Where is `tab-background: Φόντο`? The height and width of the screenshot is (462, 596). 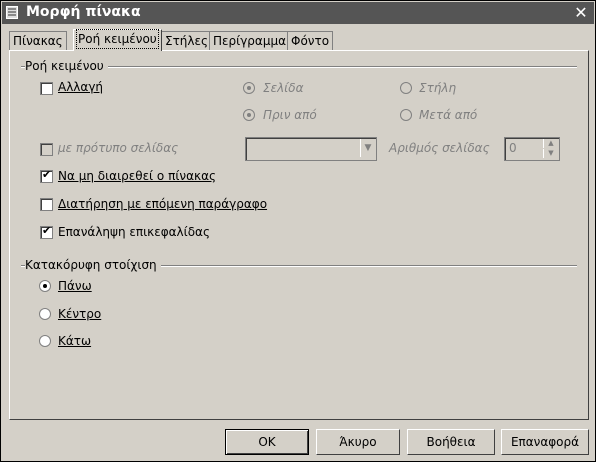
tab-background: Φόντο is located at coordinates (310, 40).